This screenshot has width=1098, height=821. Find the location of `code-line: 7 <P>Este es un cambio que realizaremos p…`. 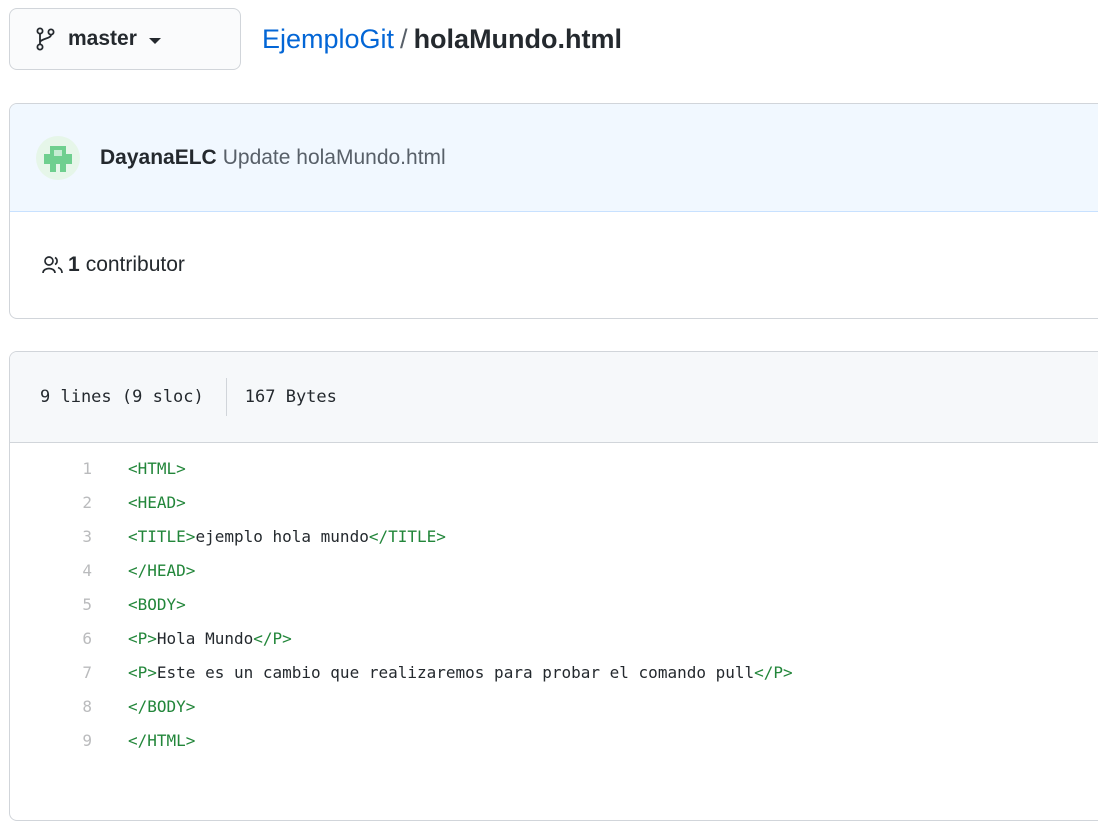

code-line: 7 <P>Este es un cambio que realizaremos p… is located at coordinates (554, 672).